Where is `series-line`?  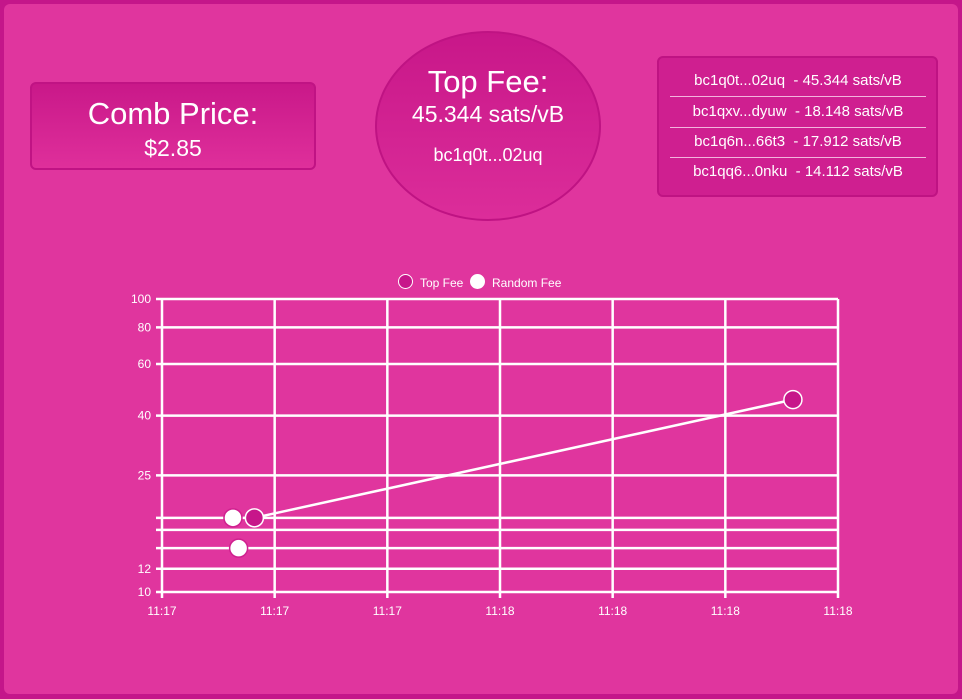
series-line is located at coordinates (524, 459).